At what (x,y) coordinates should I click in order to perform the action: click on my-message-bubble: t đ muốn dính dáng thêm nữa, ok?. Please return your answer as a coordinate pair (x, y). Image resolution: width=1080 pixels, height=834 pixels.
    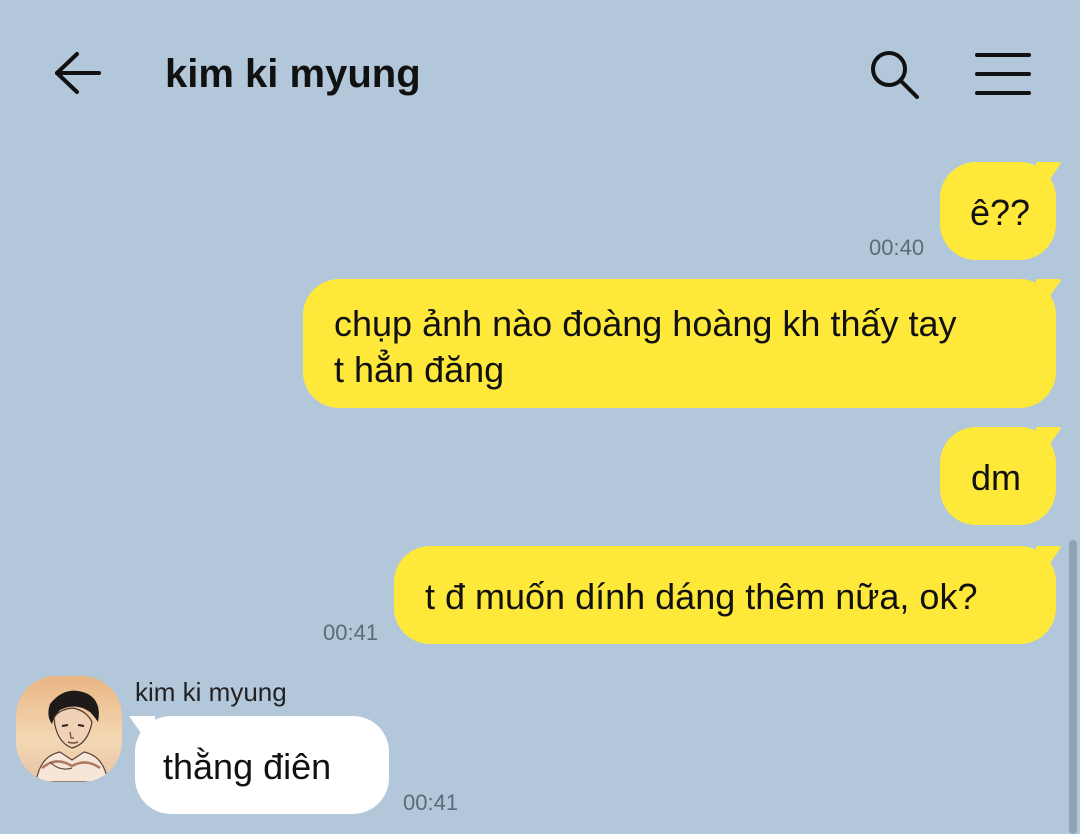
    Looking at the image, I should click on (725, 595).